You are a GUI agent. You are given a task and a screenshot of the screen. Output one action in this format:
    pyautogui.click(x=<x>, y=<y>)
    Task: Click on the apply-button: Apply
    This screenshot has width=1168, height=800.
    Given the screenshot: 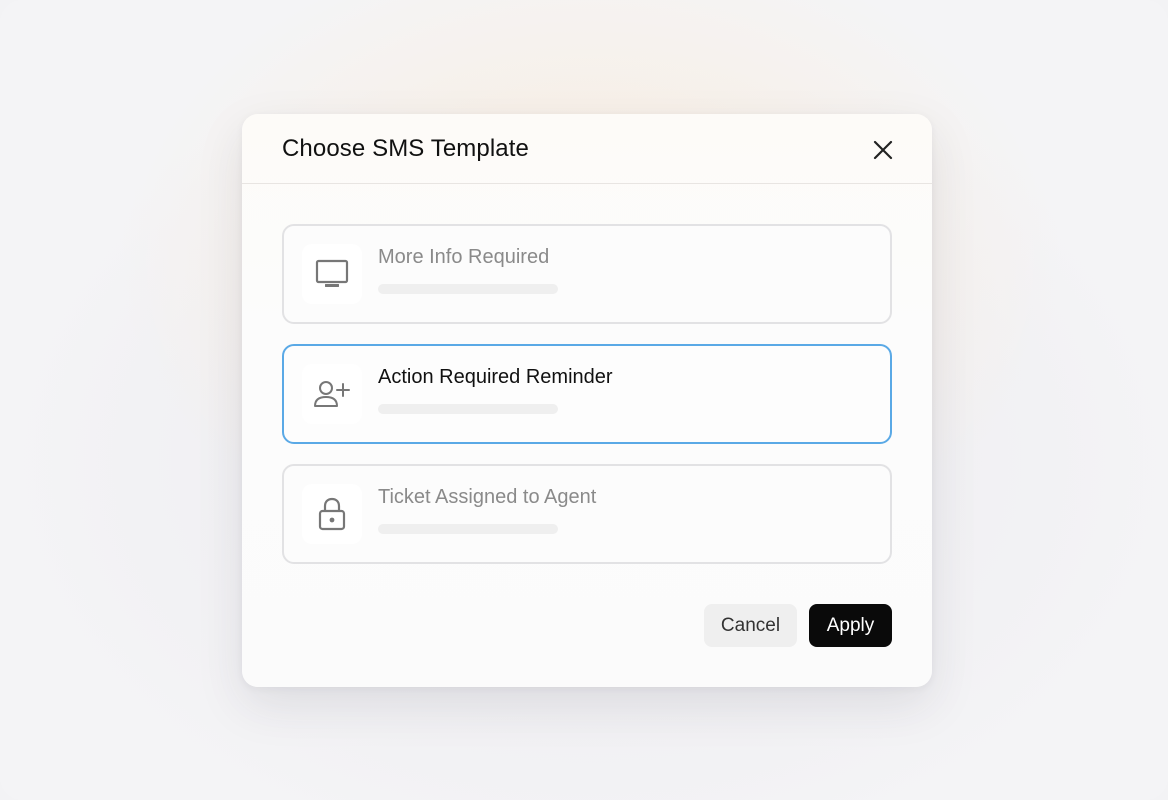 What is the action you would take?
    pyautogui.click(x=850, y=625)
    